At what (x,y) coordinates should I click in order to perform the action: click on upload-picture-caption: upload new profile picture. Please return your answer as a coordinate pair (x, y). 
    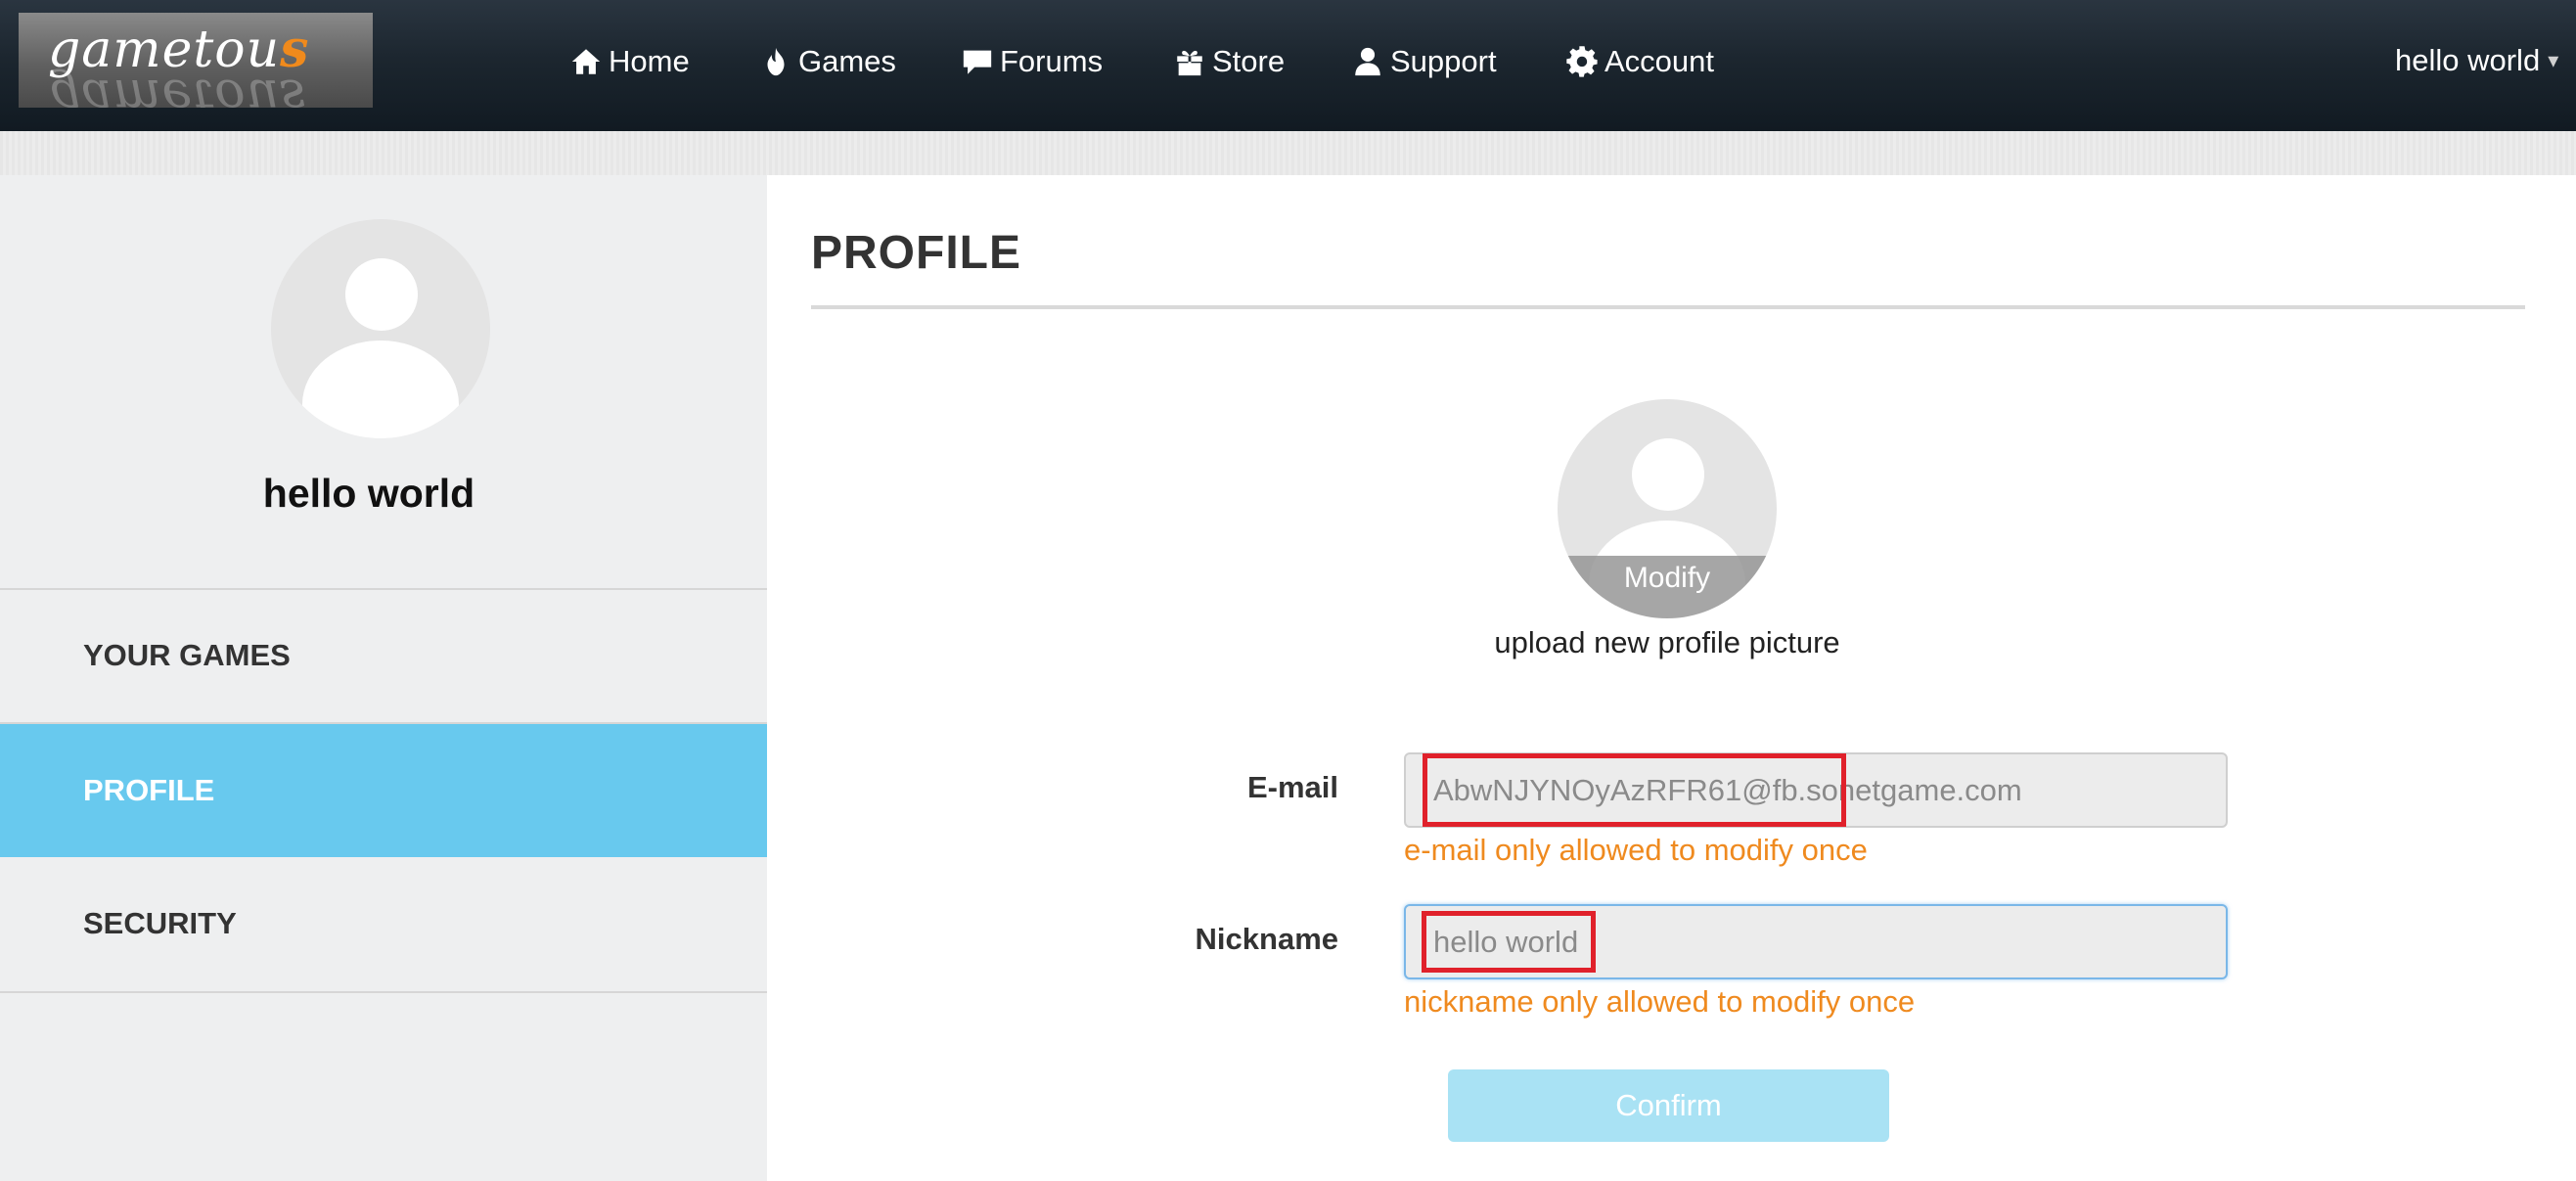
    Looking at the image, I should click on (1667, 642).